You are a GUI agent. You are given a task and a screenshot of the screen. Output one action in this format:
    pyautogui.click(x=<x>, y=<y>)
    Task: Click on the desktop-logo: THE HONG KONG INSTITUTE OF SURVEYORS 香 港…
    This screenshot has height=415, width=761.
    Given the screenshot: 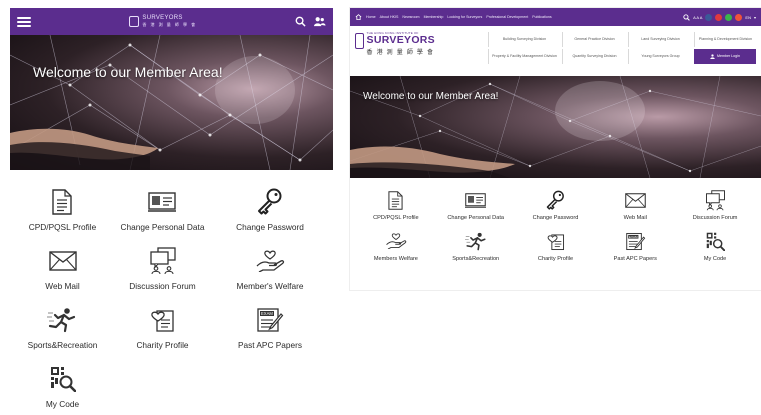 What is the action you would take?
    pyautogui.click(x=395, y=53)
    